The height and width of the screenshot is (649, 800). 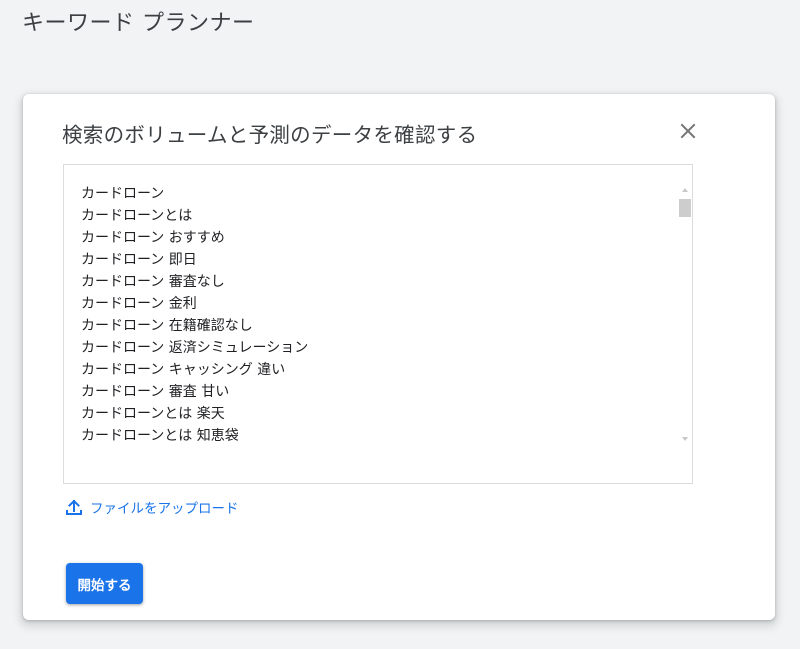 What do you see at coordinates (685, 208) in the screenshot?
I see `scroll-thumb` at bounding box center [685, 208].